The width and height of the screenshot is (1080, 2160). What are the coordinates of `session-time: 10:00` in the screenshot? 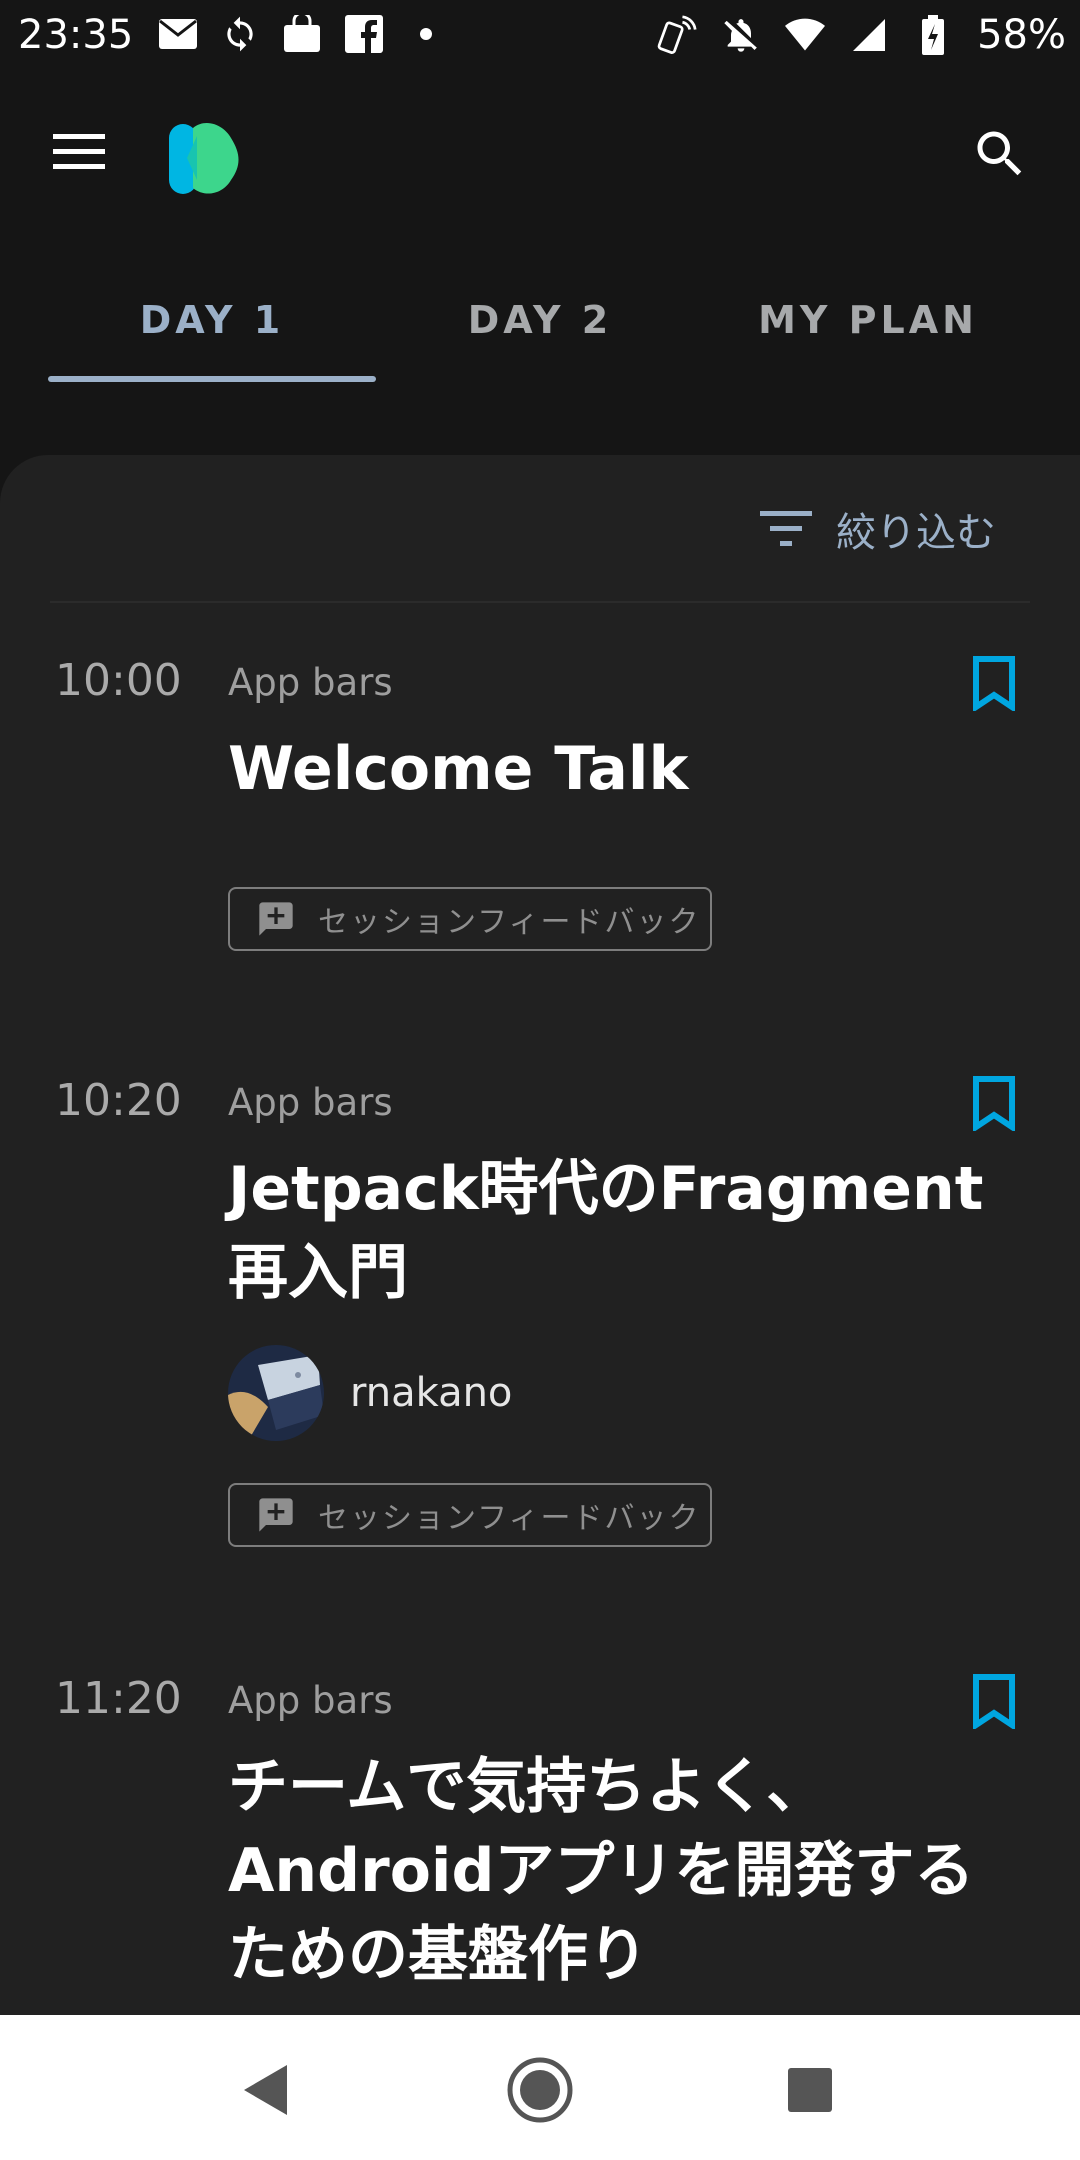 It's located at (118, 680).